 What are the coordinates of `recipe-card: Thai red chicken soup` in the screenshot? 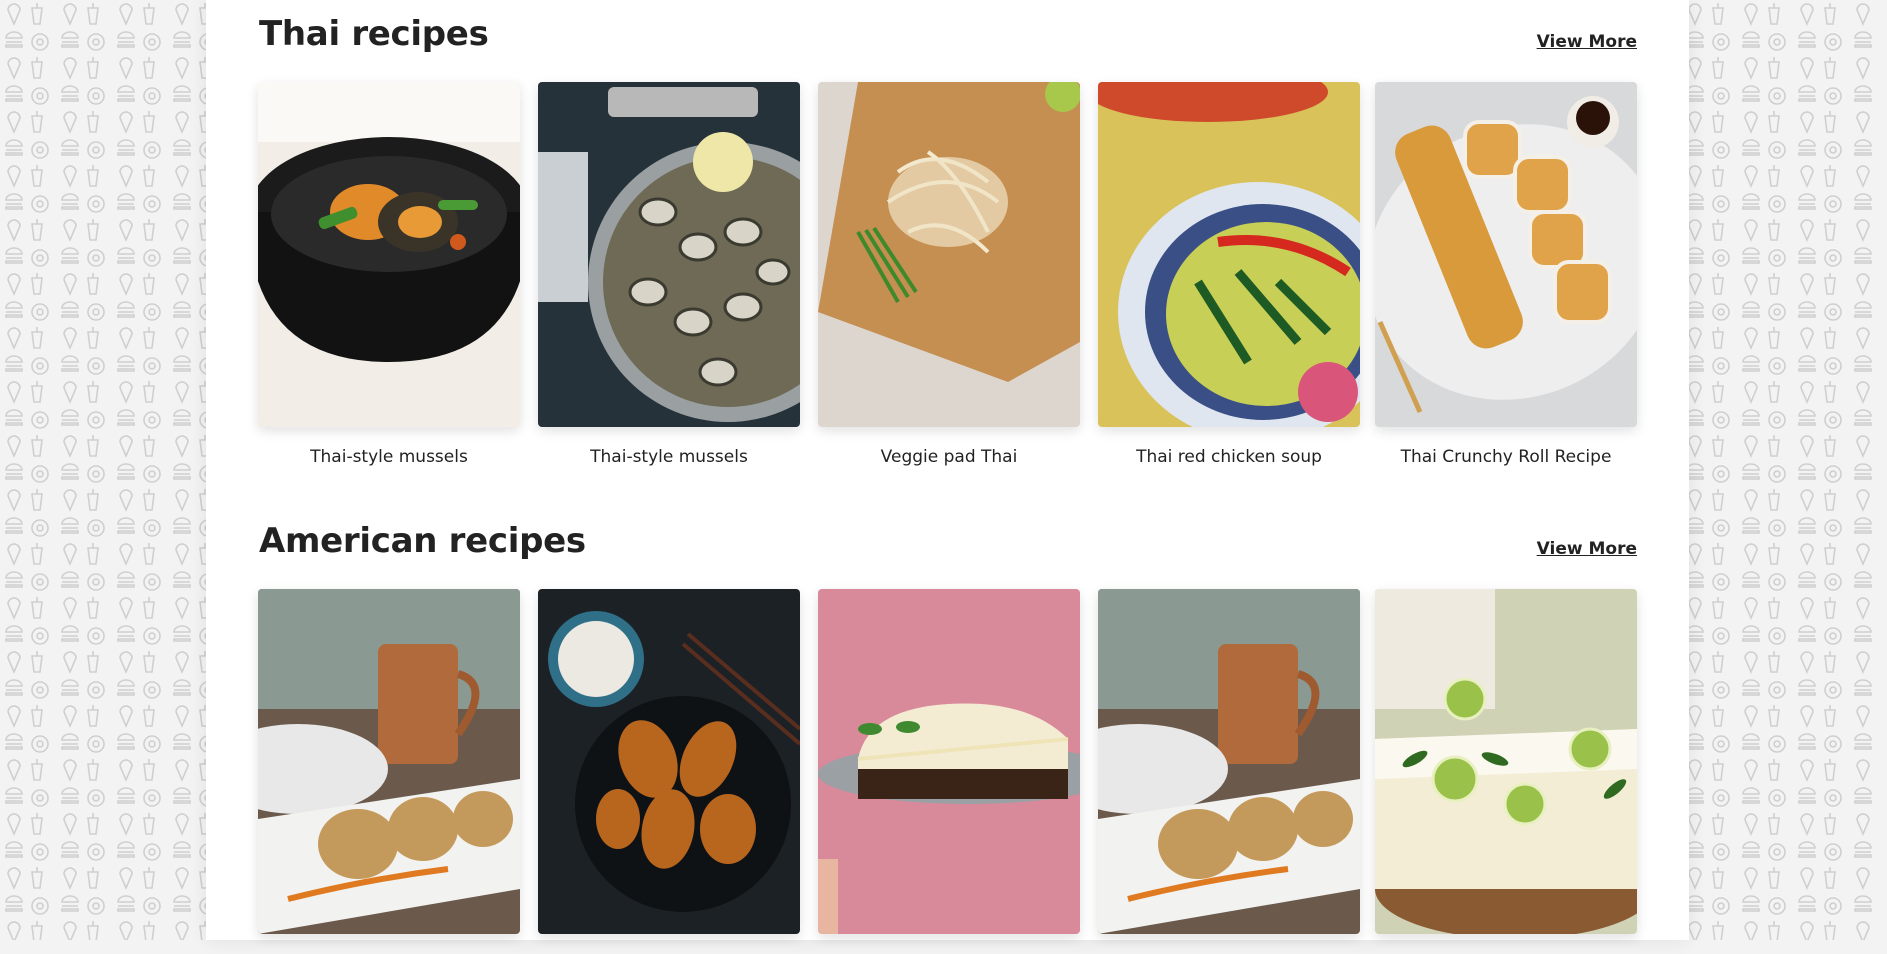 It's located at (1229, 274).